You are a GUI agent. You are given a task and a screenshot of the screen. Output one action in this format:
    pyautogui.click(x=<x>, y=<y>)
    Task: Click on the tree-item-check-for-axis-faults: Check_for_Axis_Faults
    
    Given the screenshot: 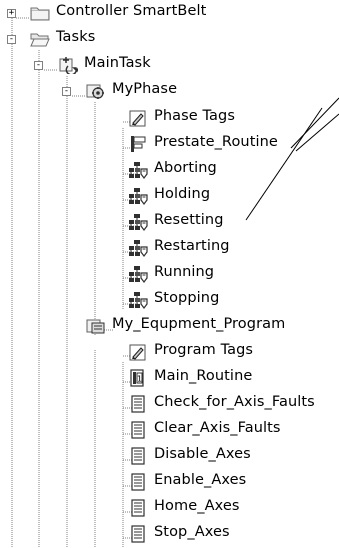 What is the action you would take?
    pyautogui.click(x=169, y=404)
    